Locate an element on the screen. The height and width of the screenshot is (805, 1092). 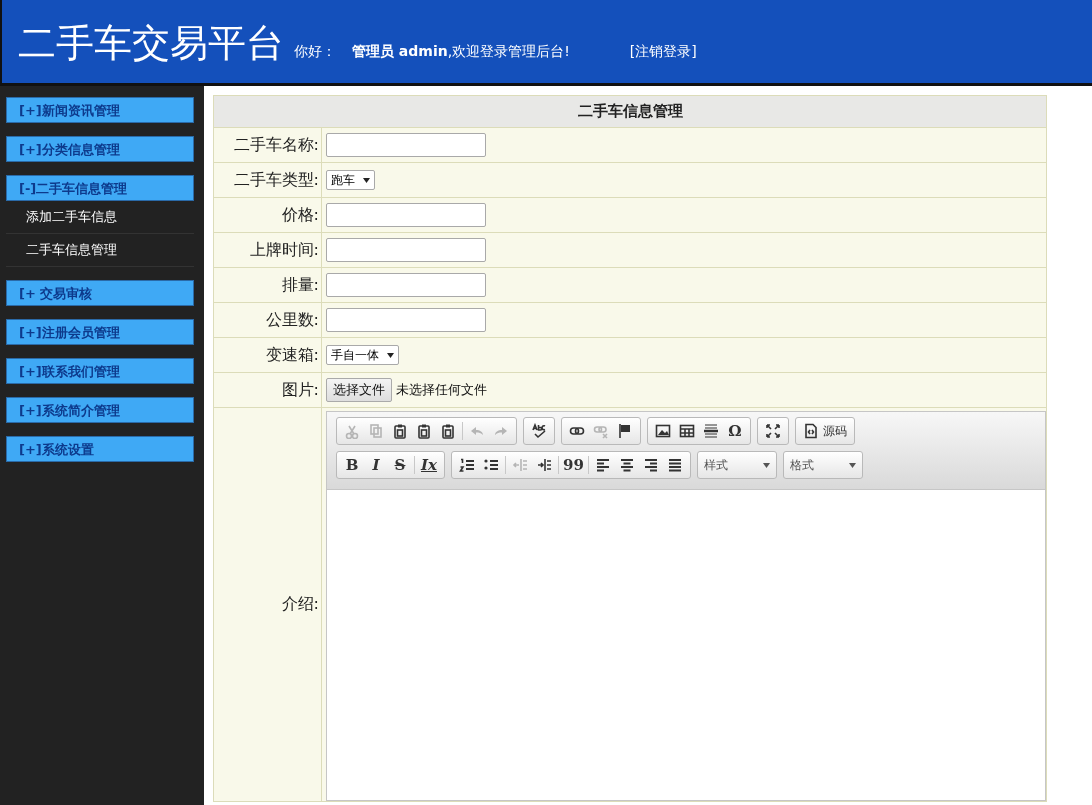
field-label: 二手车类型: is located at coordinates (267, 180).